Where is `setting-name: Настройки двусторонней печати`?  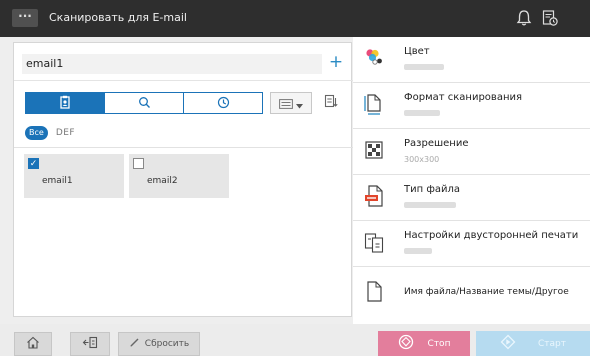
setting-name: Настройки двусторонней печати is located at coordinates (491, 235).